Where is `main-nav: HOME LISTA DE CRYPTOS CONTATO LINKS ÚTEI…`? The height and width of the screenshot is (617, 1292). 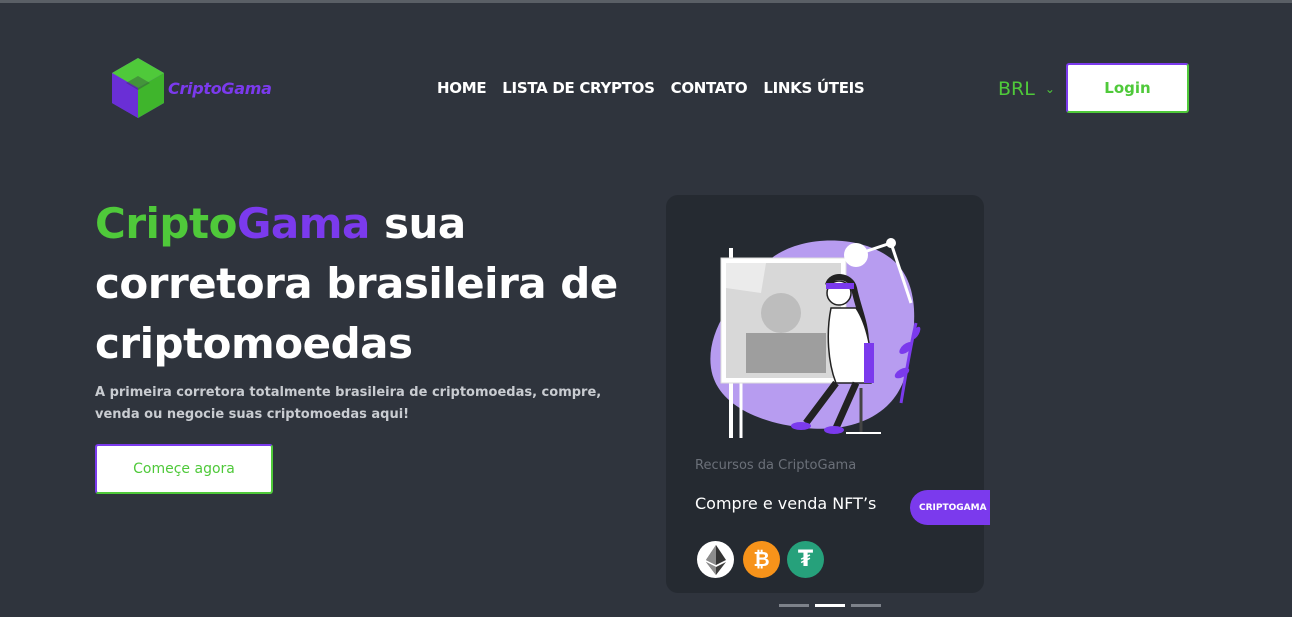
main-nav: HOME LISTA DE CRYPTOS CONTATO LINKS ÚTEI… is located at coordinates (651, 88).